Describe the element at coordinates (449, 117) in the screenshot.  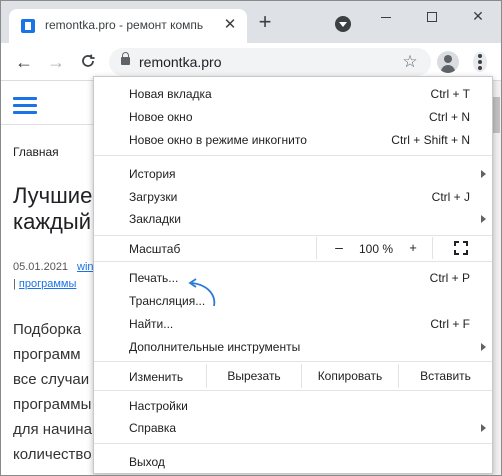
I see `menu-item-shortcut: Ctrl + N` at that location.